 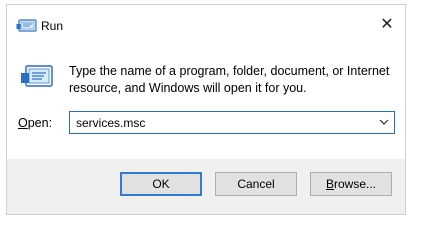 I want to click on close-button: ✕, so click(x=387, y=24).